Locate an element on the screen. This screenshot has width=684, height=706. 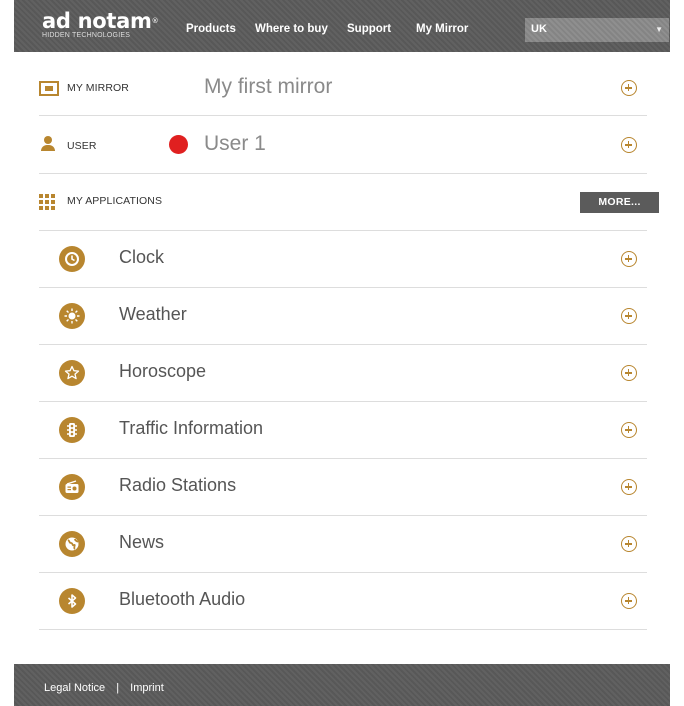
app-row-weather: Weather is located at coordinates (343, 316).